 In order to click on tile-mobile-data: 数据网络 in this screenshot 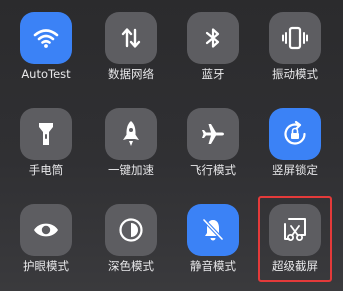, I will do `click(131, 46)`.